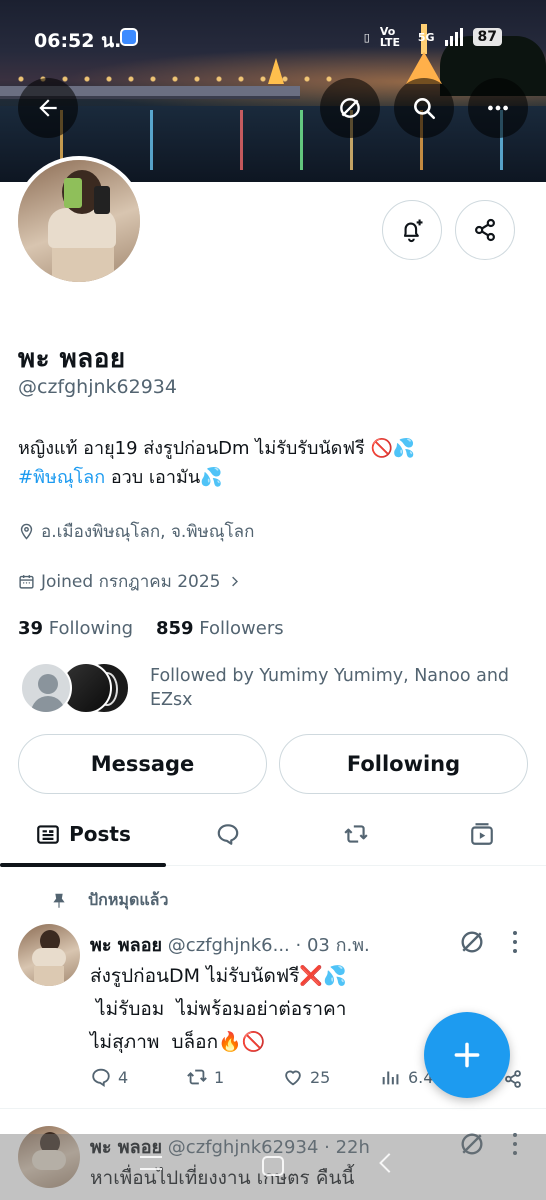 The width and height of the screenshot is (546, 1200). What do you see at coordinates (406, 1077) in the screenshot?
I see `views-button: 6.4` at bounding box center [406, 1077].